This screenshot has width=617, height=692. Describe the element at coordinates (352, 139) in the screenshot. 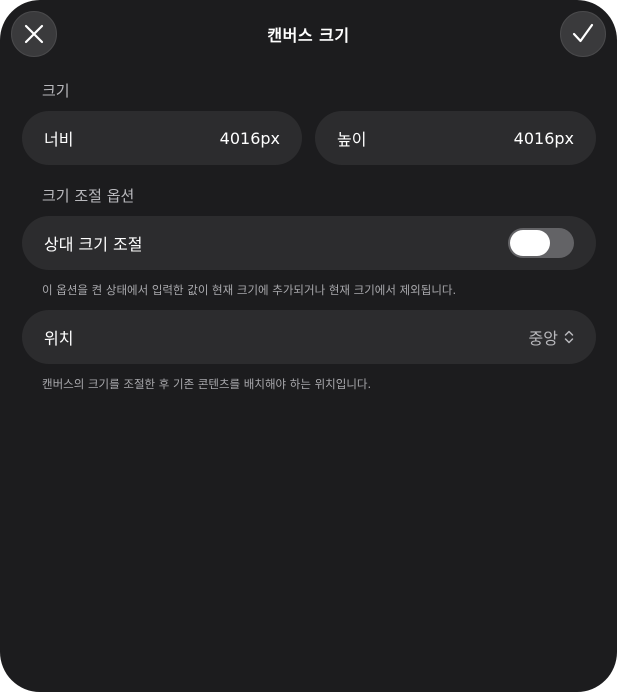

I see `height-label: 높이` at that location.